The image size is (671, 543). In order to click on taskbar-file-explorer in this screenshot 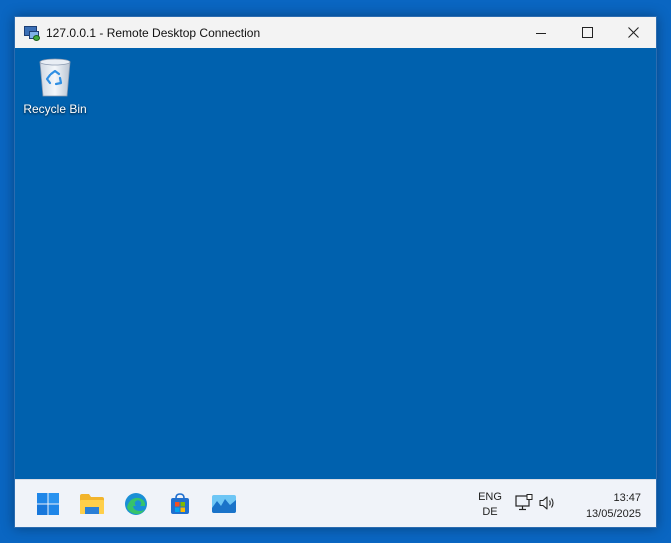, I will do `click(92, 504)`.